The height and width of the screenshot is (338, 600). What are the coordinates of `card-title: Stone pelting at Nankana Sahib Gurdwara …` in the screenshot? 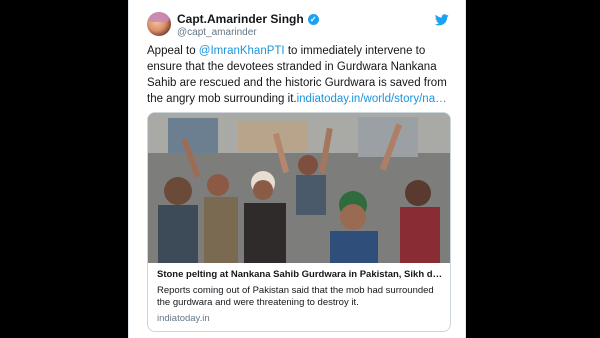 It's located at (300, 274).